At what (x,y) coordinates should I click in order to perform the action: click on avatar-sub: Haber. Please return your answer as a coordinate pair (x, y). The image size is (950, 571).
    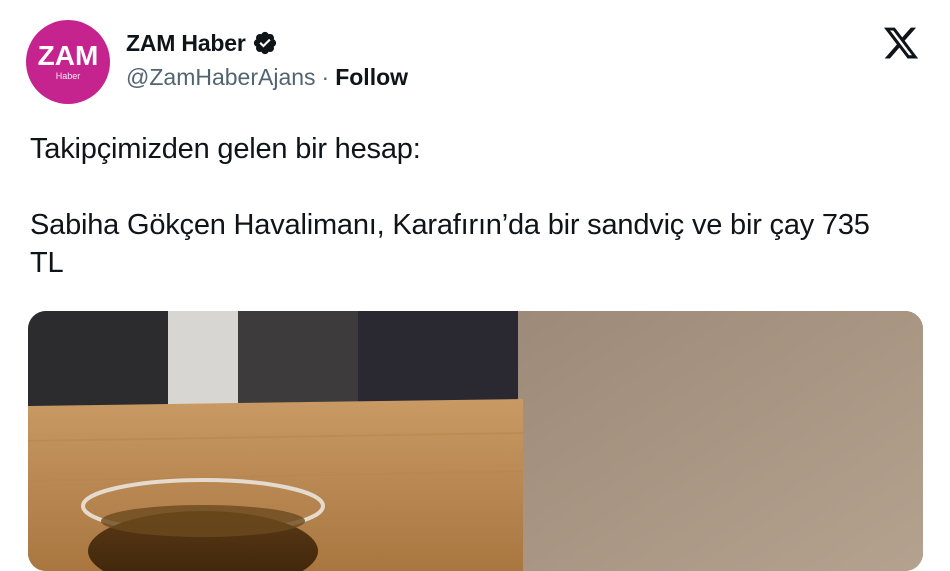
    Looking at the image, I should click on (68, 76).